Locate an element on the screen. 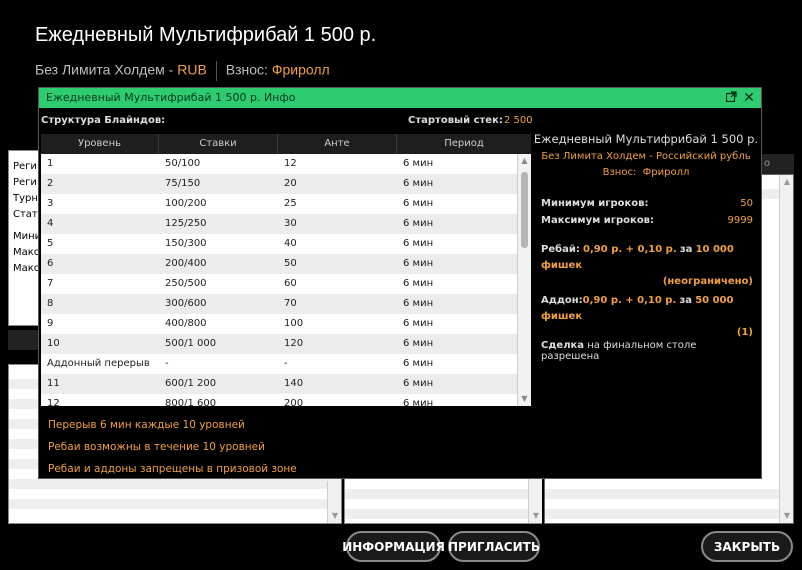 The height and width of the screenshot is (570, 802). table-row: 10 500/1 000 120 6 мин is located at coordinates (279, 344).